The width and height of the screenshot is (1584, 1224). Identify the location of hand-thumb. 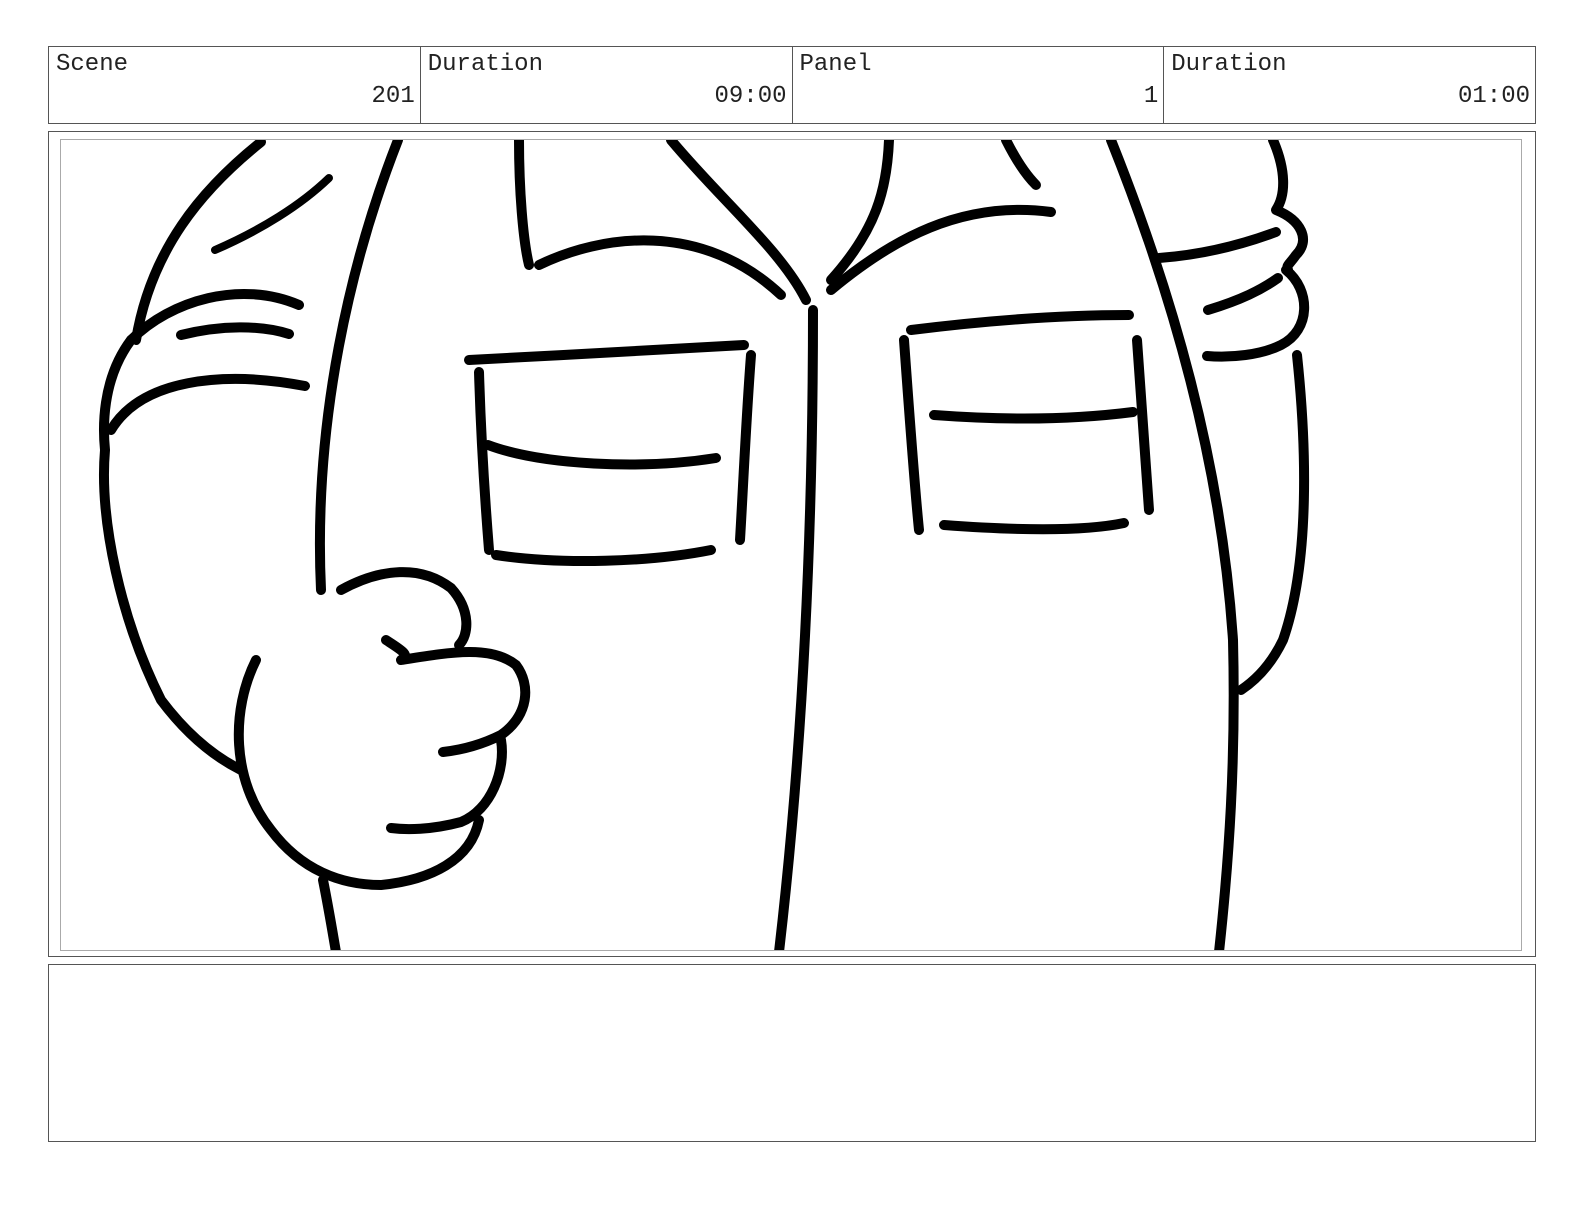
(404, 608).